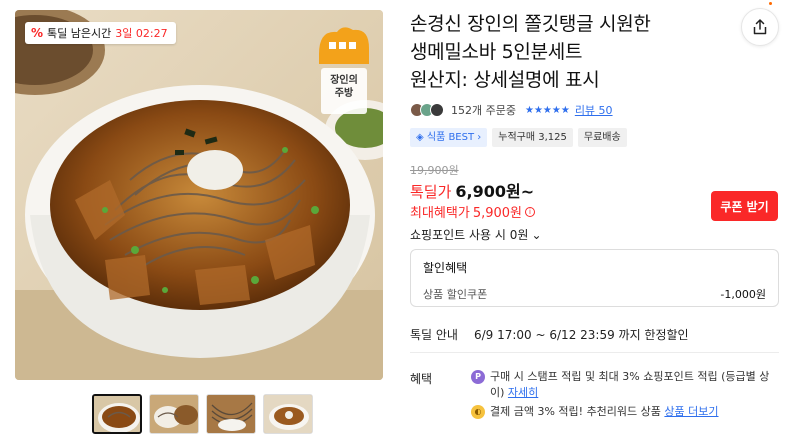 The width and height of the screenshot is (800, 436). What do you see at coordinates (691, 411) in the screenshot?
I see `more-products-link: 상품 더보기` at bounding box center [691, 411].